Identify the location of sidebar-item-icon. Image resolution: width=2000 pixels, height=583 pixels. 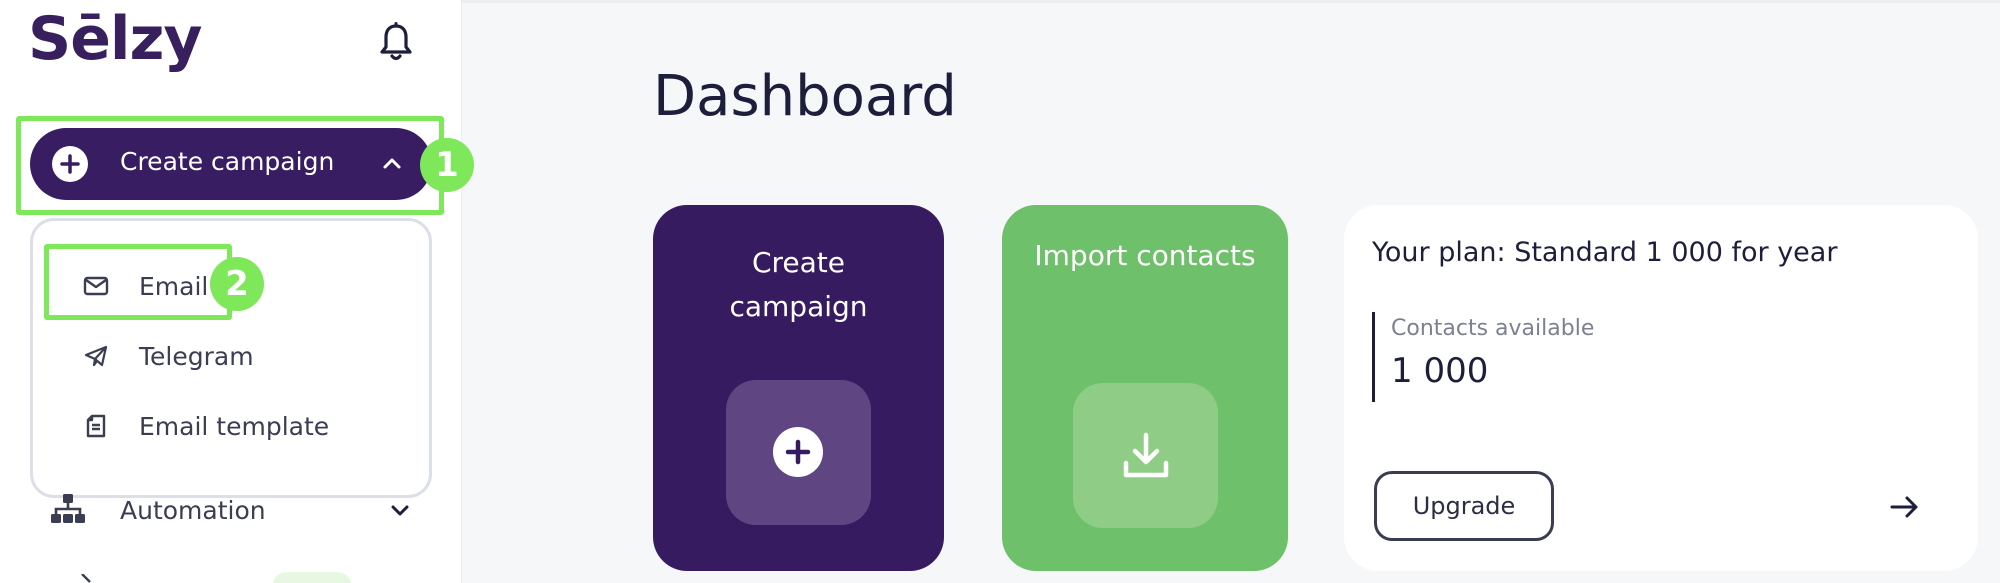
(86, 578).